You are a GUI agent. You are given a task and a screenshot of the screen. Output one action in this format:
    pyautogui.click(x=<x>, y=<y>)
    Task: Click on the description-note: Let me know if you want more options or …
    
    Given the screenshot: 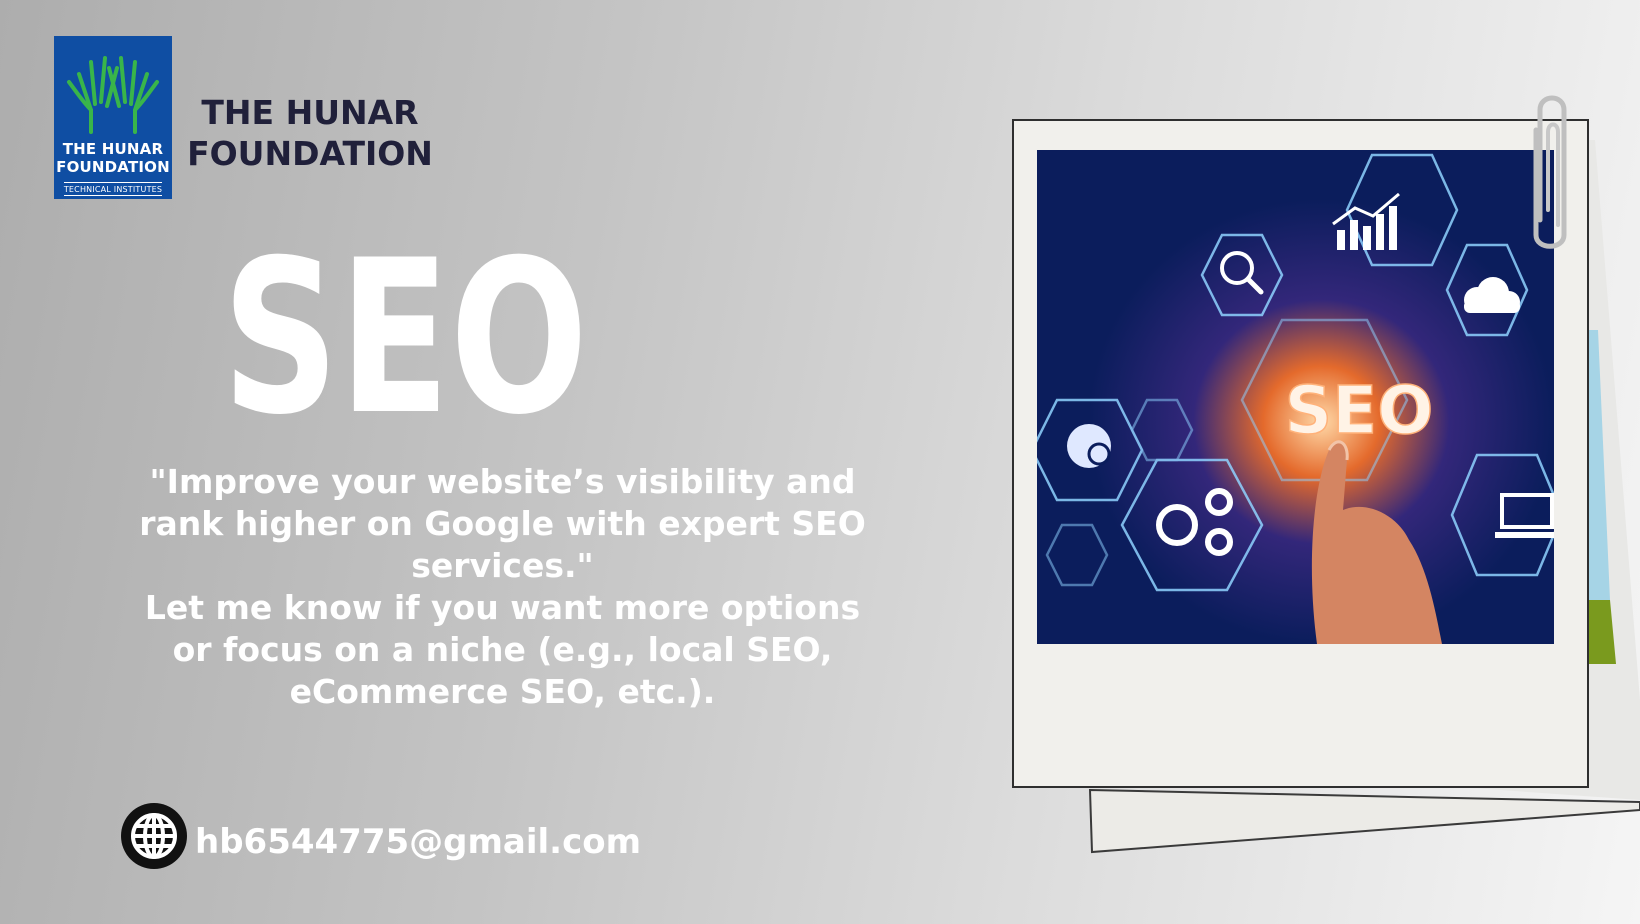 What is the action you would take?
    pyautogui.click(x=502, y=649)
    